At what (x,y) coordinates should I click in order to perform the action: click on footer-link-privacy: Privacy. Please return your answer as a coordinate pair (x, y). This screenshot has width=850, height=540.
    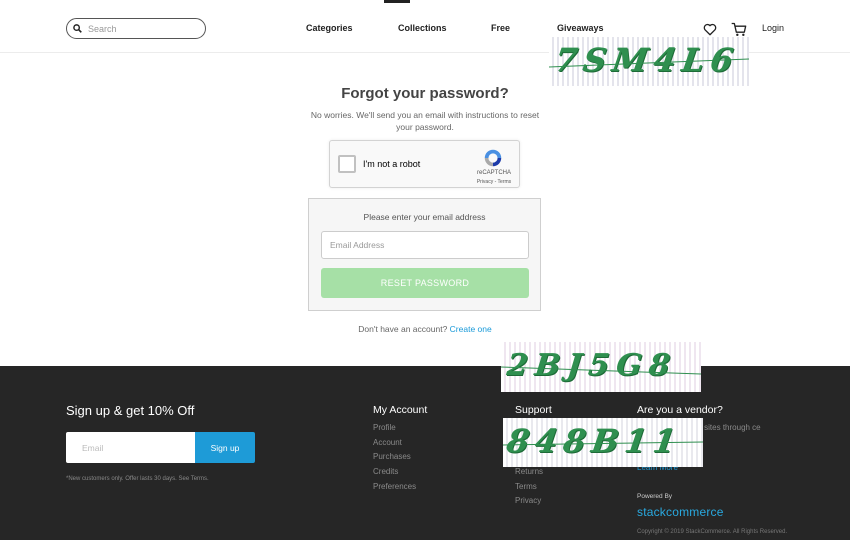
    Looking at the image, I should click on (528, 500).